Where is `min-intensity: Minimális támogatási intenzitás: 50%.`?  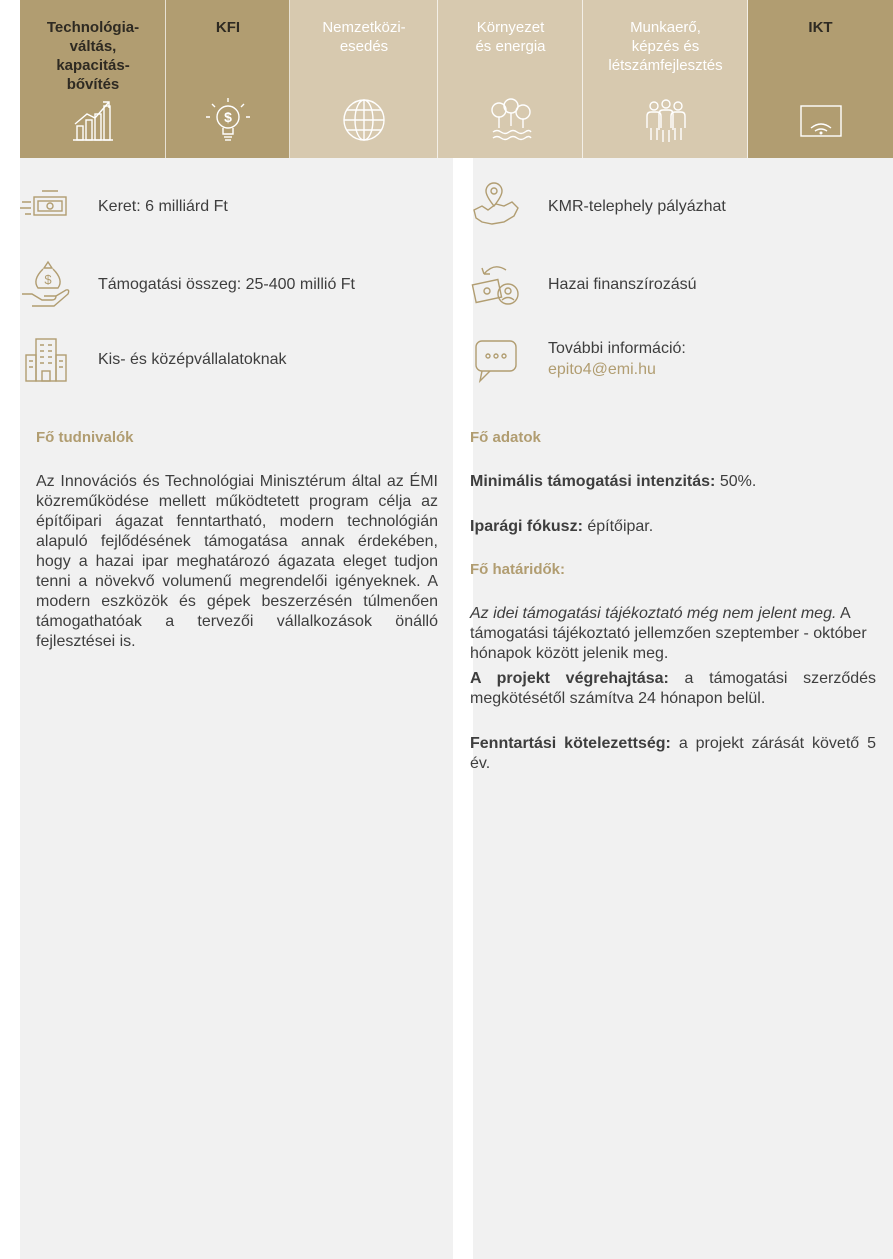
min-intensity: Minimális támogatási intenzitás: 50%. is located at coordinates (673, 482).